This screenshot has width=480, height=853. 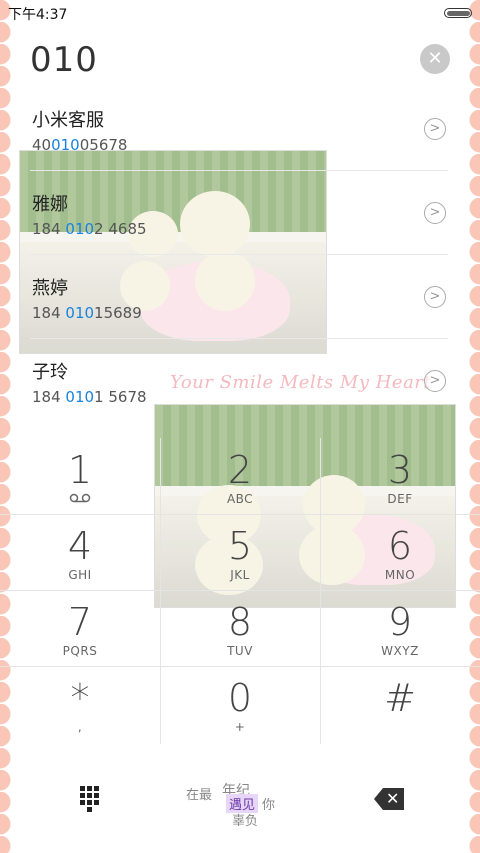 What do you see at coordinates (89, 397) in the screenshot?
I see `contact-number: 184 0101 5678` at bounding box center [89, 397].